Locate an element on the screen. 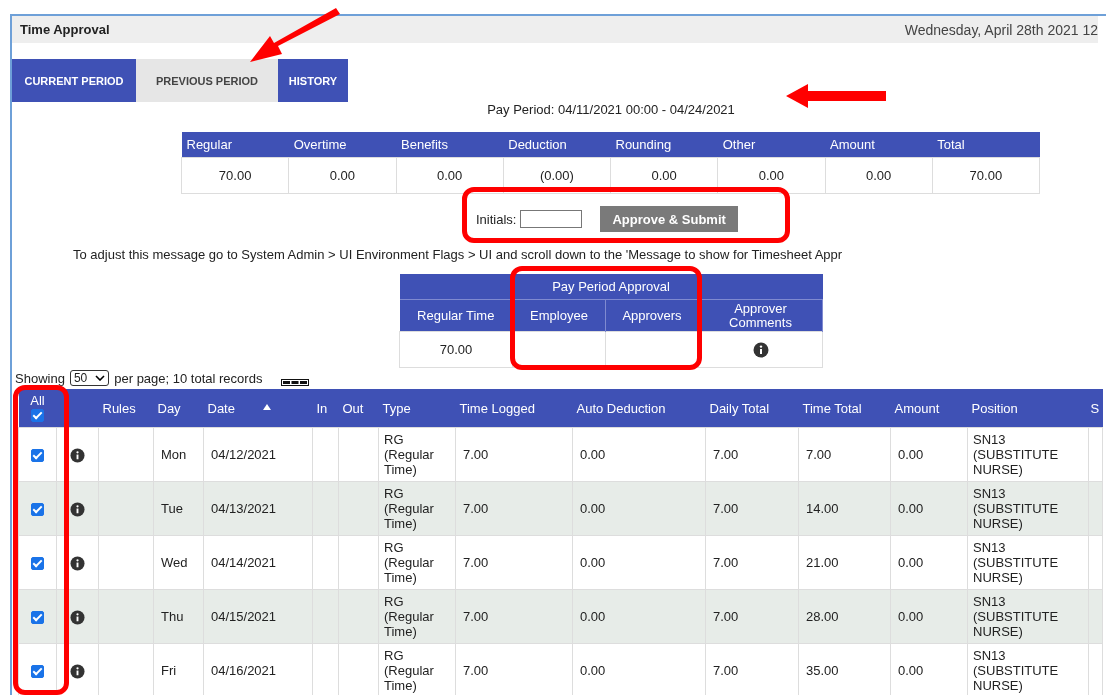  column-header: In is located at coordinates (322, 408).